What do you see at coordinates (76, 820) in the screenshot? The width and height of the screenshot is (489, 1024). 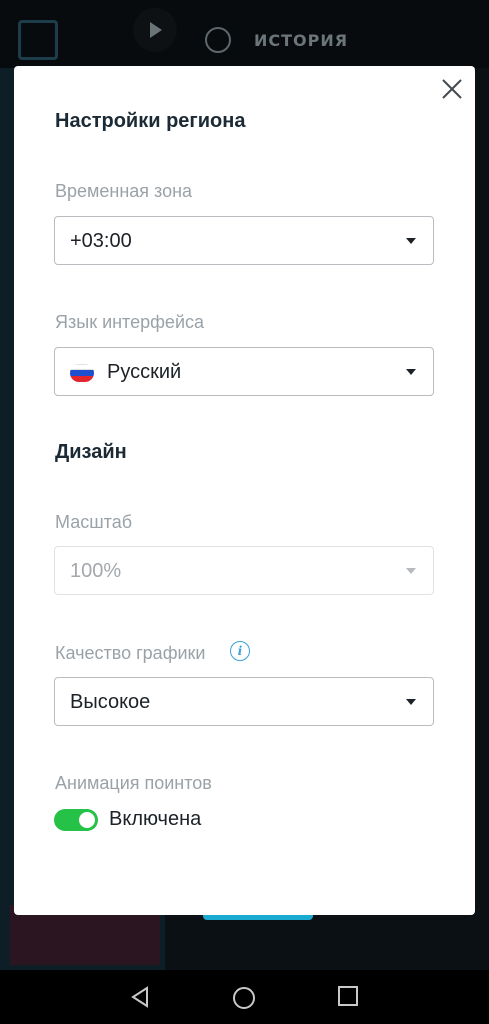 I see `points-animation-toggle` at bounding box center [76, 820].